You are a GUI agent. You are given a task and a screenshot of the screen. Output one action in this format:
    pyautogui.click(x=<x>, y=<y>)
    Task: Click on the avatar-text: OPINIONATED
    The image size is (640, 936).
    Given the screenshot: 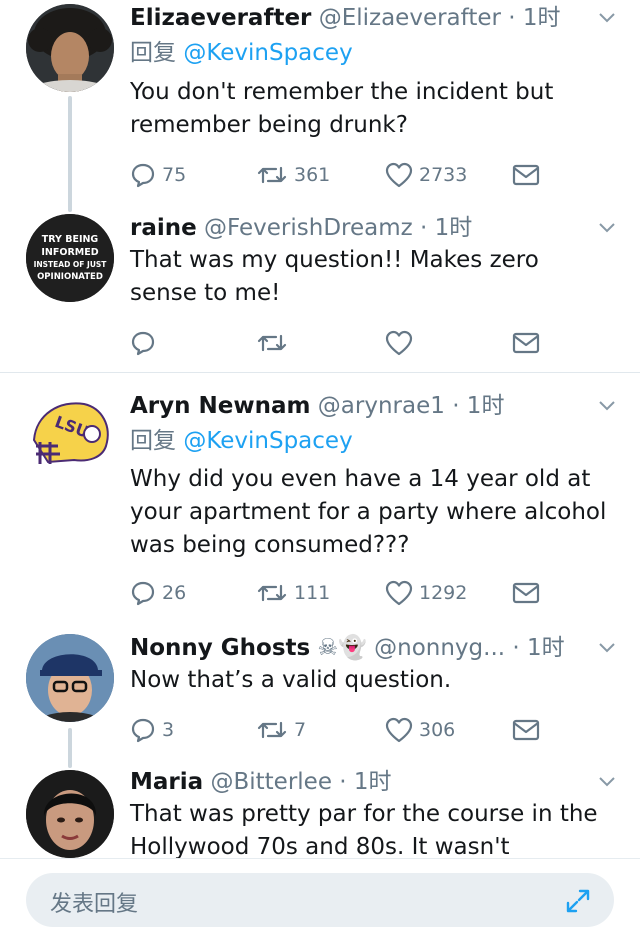 What is the action you would take?
    pyautogui.click(x=70, y=277)
    